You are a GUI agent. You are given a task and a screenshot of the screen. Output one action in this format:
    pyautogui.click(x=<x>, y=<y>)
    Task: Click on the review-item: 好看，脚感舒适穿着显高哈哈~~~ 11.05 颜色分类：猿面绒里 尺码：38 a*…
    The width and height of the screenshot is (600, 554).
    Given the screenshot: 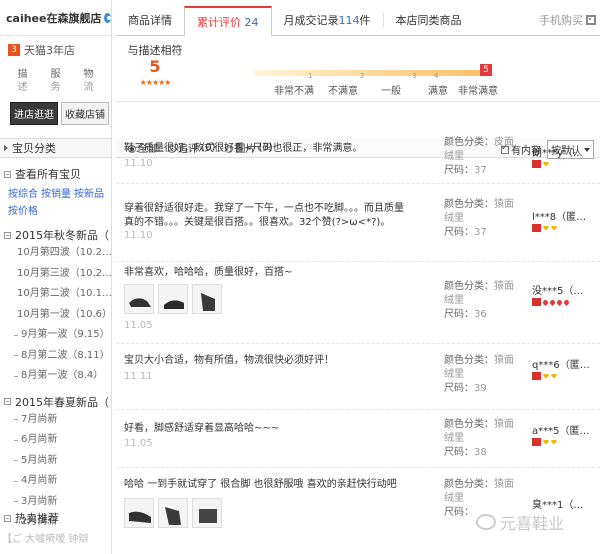 What is the action you would take?
    pyautogui.click(x=358, y=439)
    